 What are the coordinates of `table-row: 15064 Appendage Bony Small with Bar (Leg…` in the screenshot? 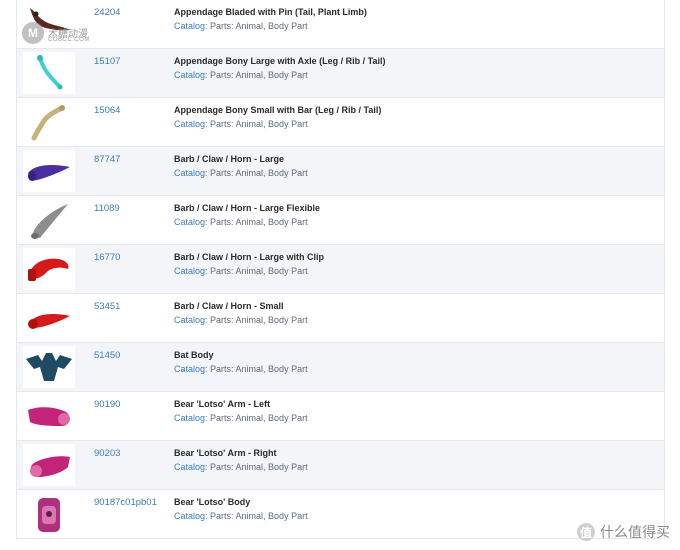 It's located at (340, 122).